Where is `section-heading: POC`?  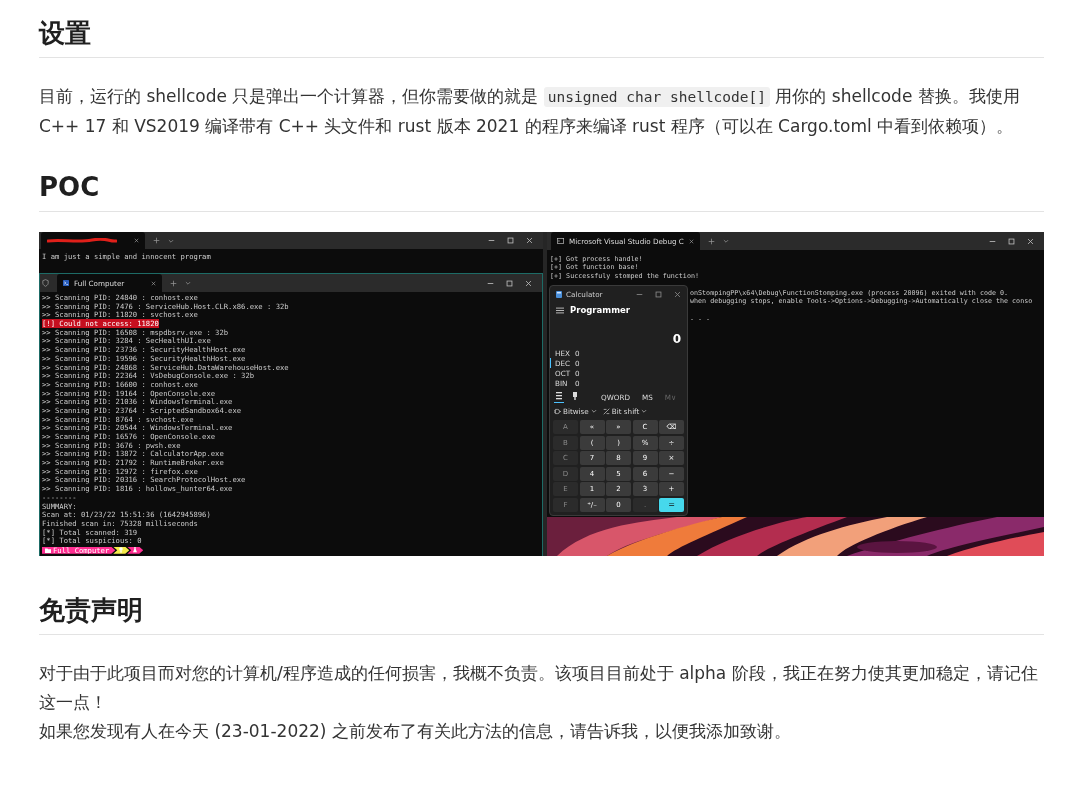
section-heading: POC is located at coordinates (541, 190).